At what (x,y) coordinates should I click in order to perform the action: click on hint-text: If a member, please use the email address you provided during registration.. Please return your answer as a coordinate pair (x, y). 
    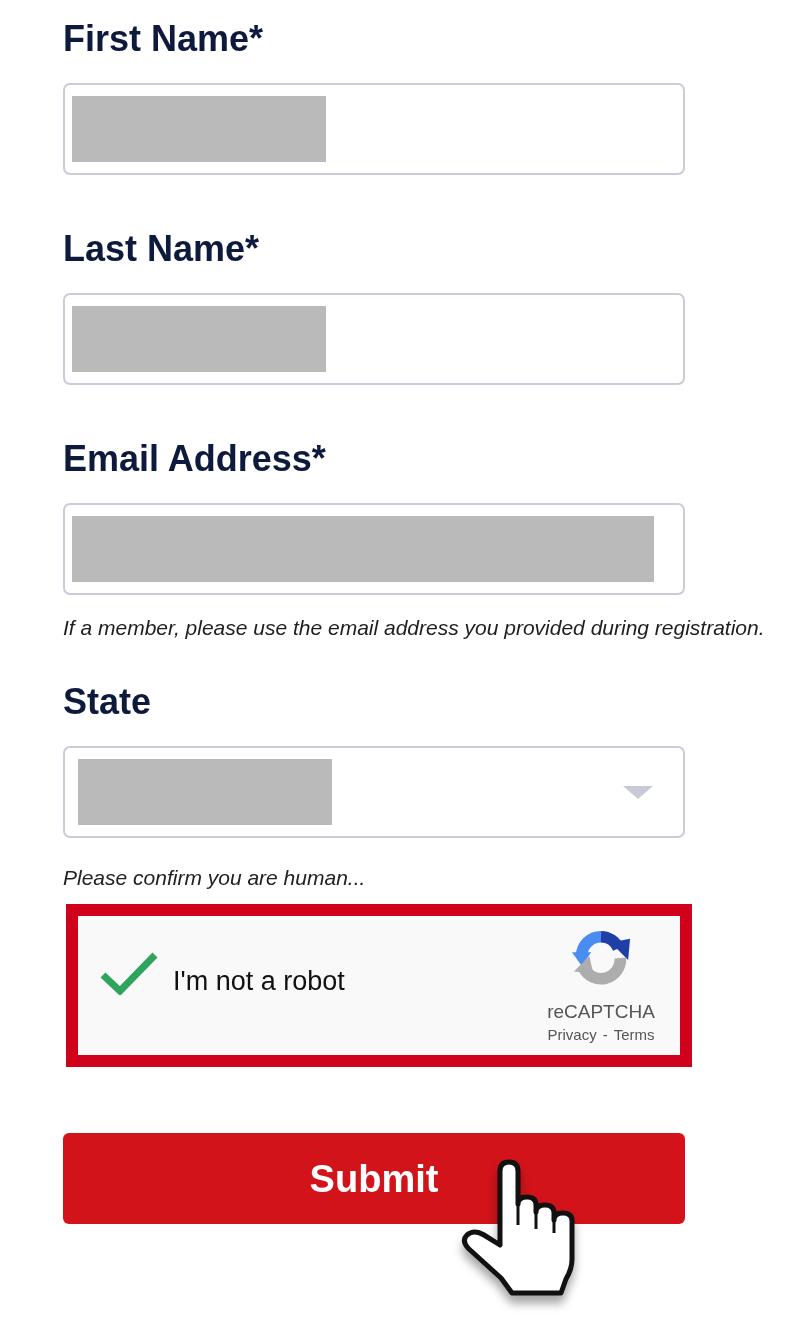
    Looking at the image, I should click on (414, 628).